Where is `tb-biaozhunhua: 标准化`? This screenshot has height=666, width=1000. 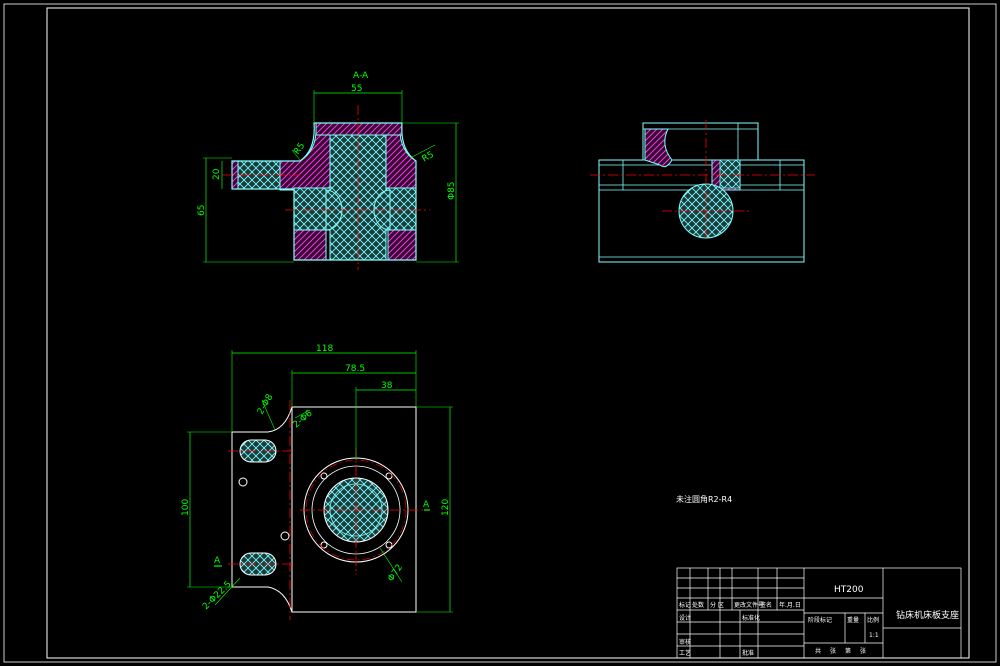 tb-biaozhunhua: 标准化 is located at coordinates (751, 618).